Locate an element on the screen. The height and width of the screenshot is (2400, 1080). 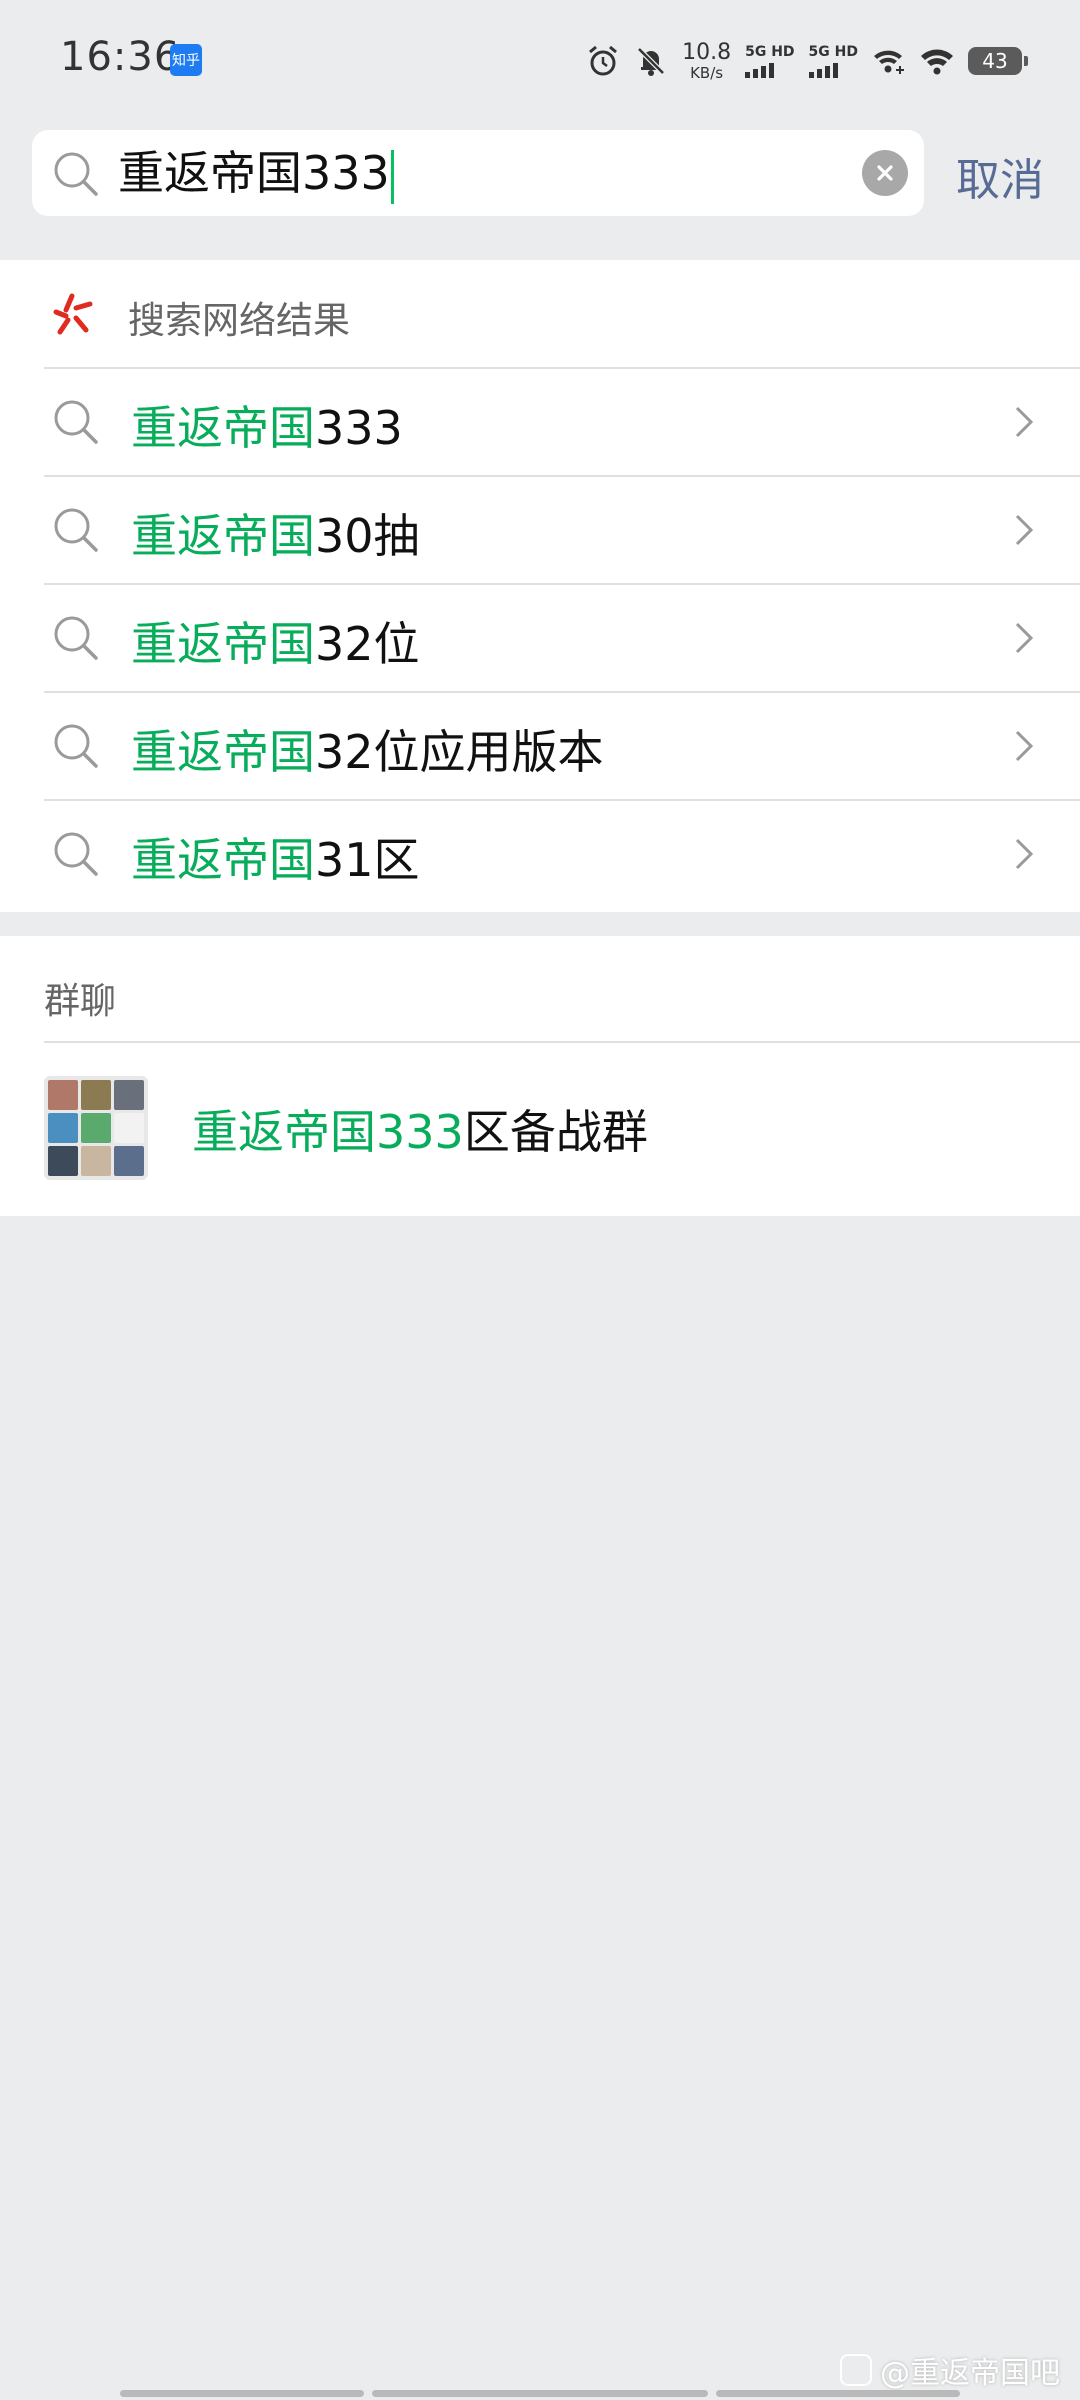
web-suggestion-row: 重返帝国32位 is located at coordinates (540, 638).